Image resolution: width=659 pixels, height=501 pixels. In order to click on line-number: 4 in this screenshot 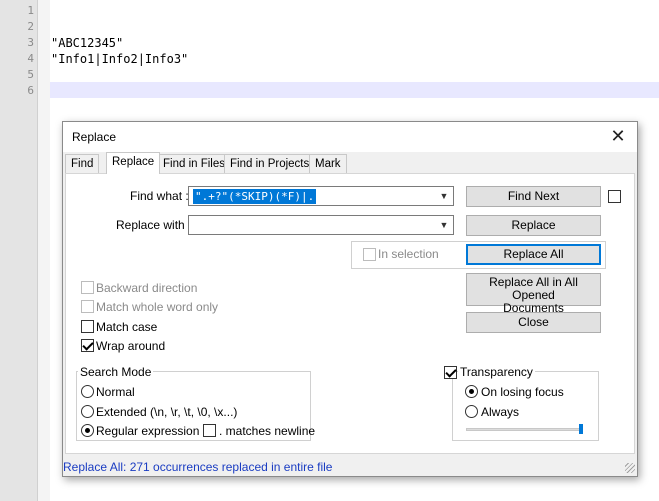, I will do `click(30, 58)`.